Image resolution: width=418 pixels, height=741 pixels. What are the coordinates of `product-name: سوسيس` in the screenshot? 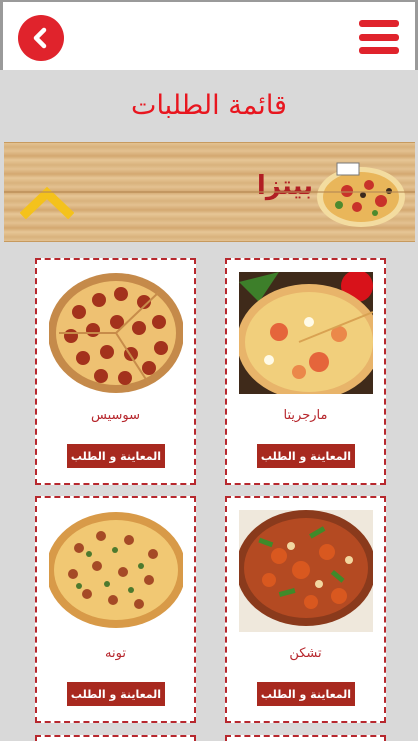 It's located at (115, 415).